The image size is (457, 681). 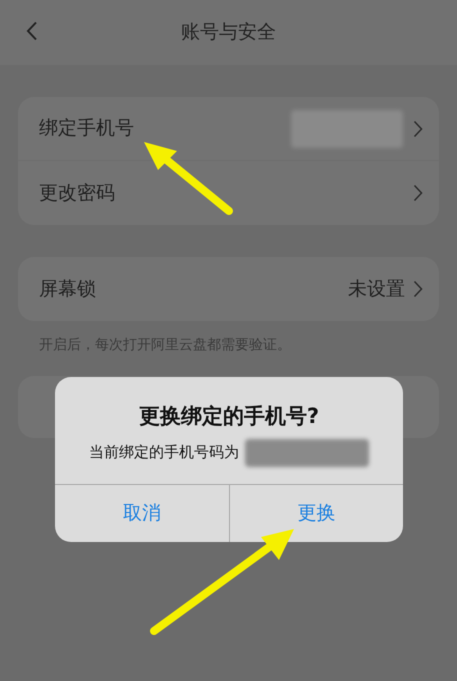 What do you see at coordinates (32, 31) in the screenshot?
I see `back-icon` at bounding box center [32, 31].